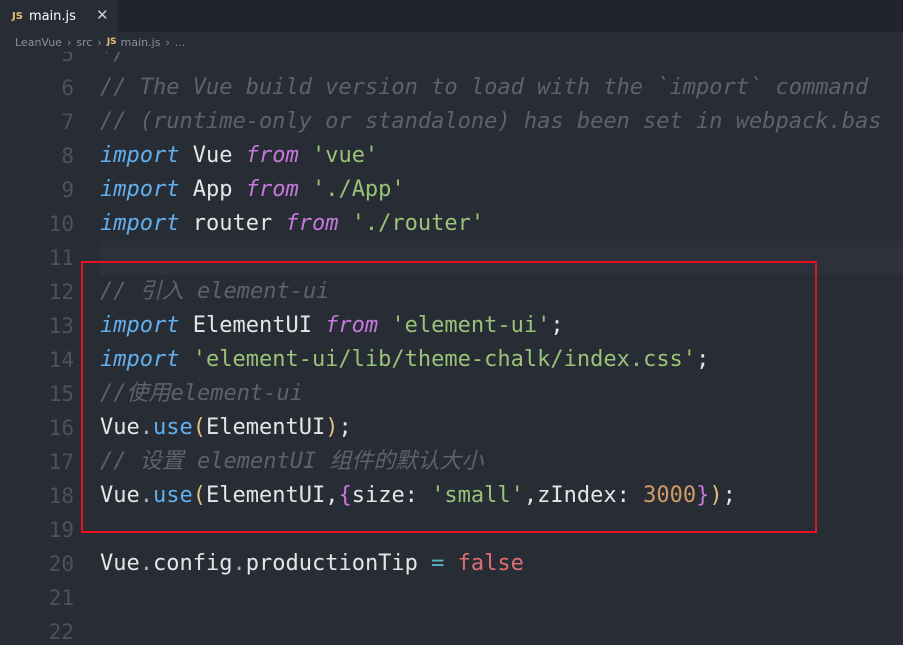 The height and width of the screenshot is (645, 903). I want to click on code-token: false, so click(490, 563).